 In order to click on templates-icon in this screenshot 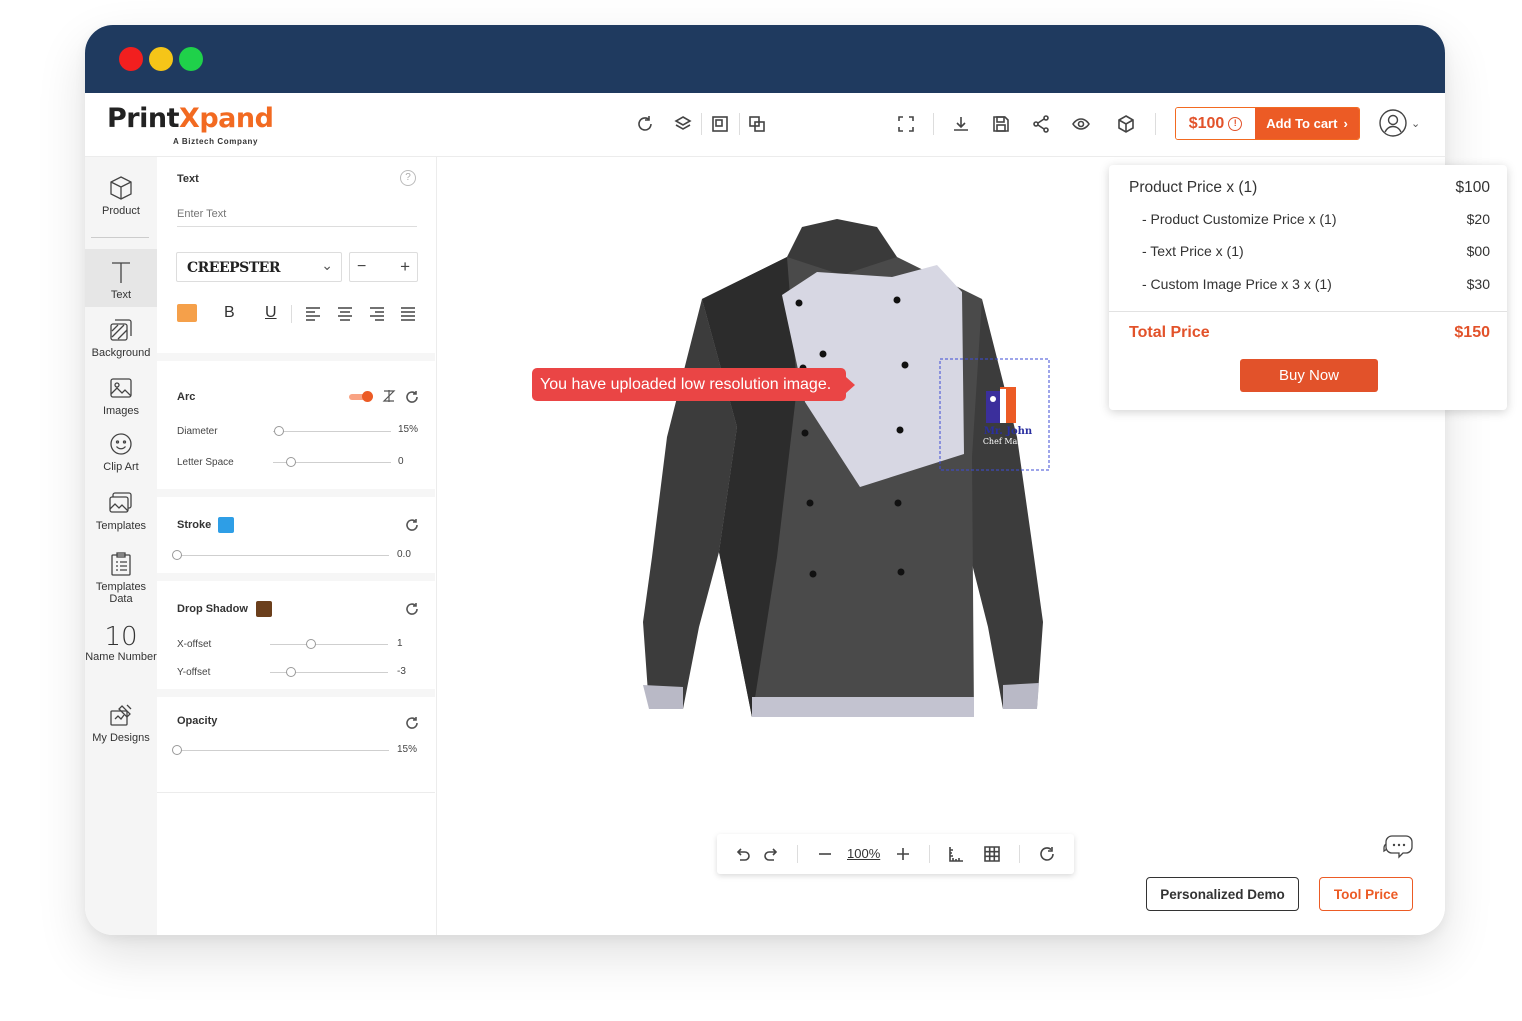, I will do `click(120, 502)`.